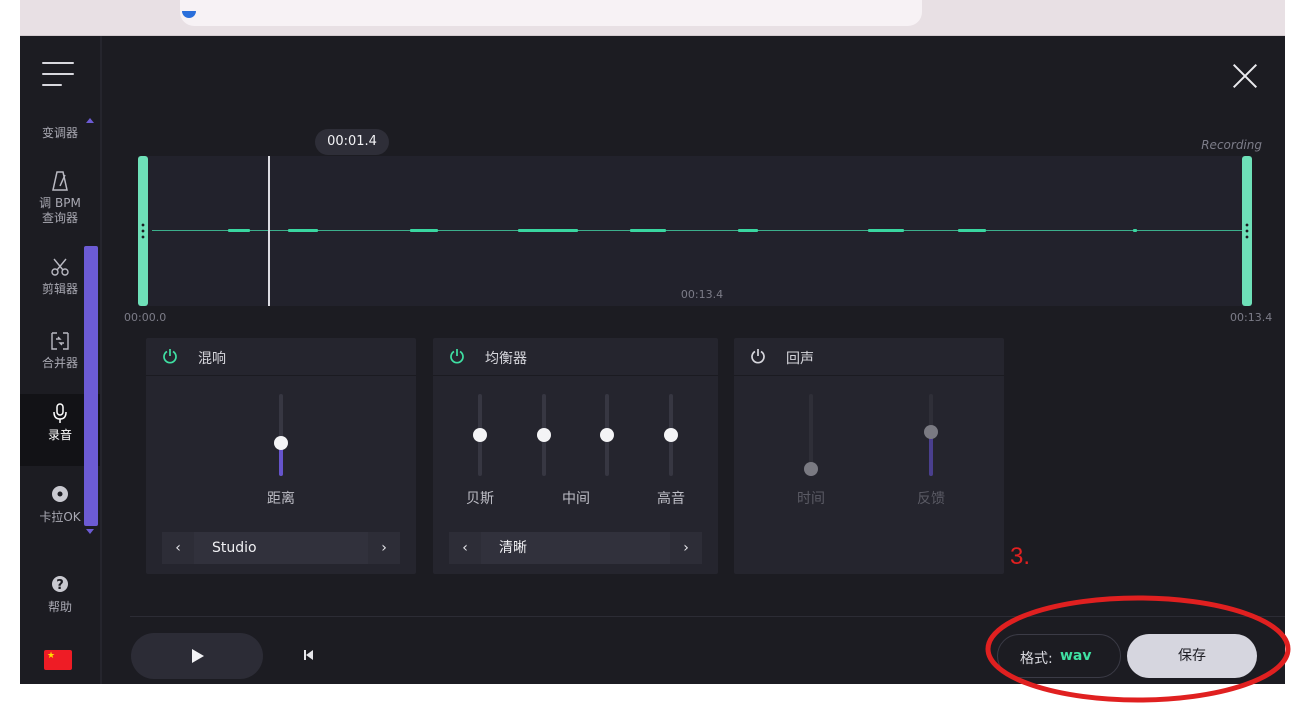  I want to click on scrollbar-thumb, so click(91, 386).